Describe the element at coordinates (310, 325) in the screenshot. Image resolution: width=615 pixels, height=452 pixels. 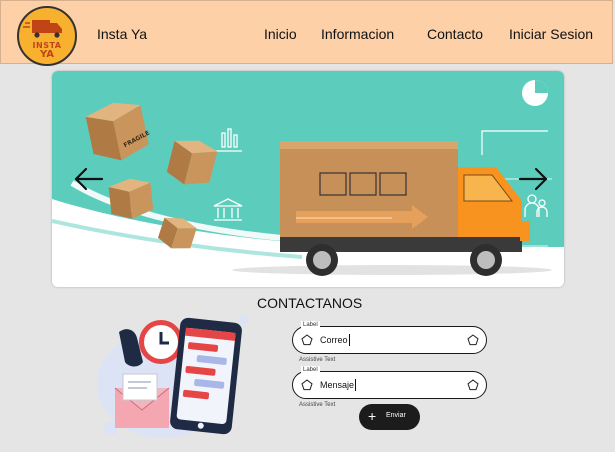
I see `correo-field-label: Label` at that location.